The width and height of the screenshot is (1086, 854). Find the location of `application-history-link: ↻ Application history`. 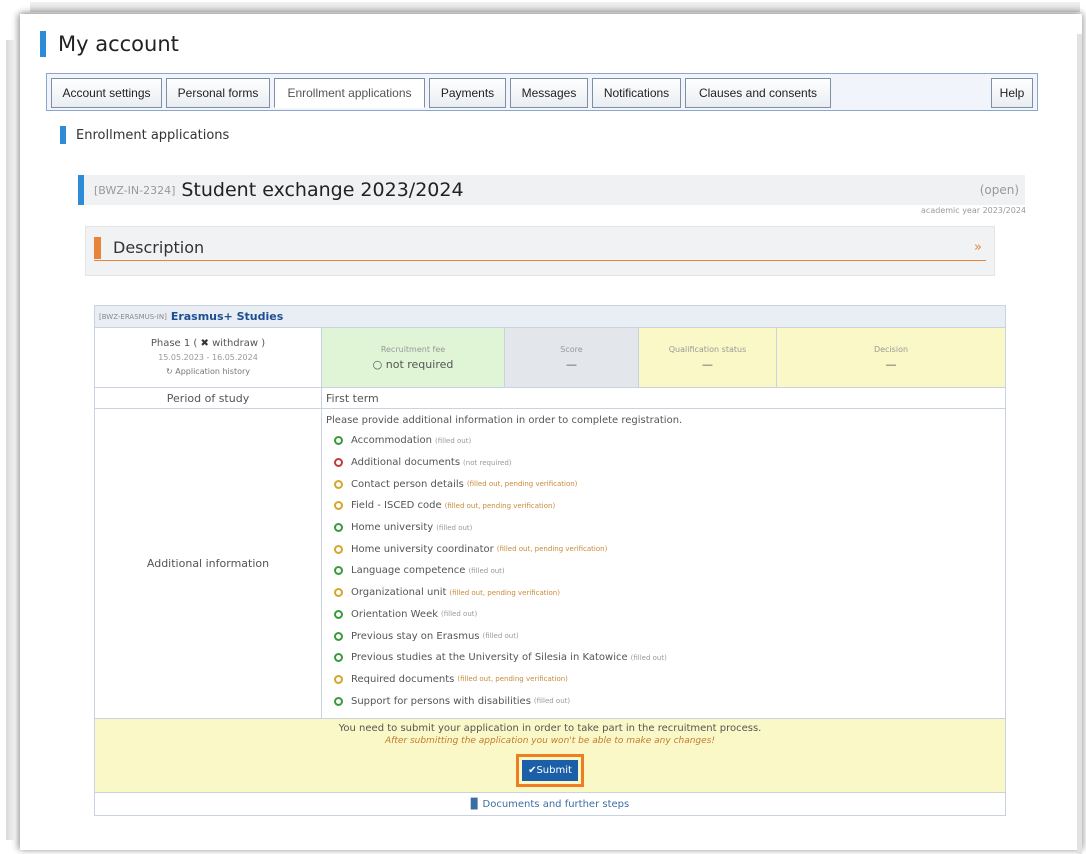

application-history-link: ↻ Application history is located at coordinates (208, 372).